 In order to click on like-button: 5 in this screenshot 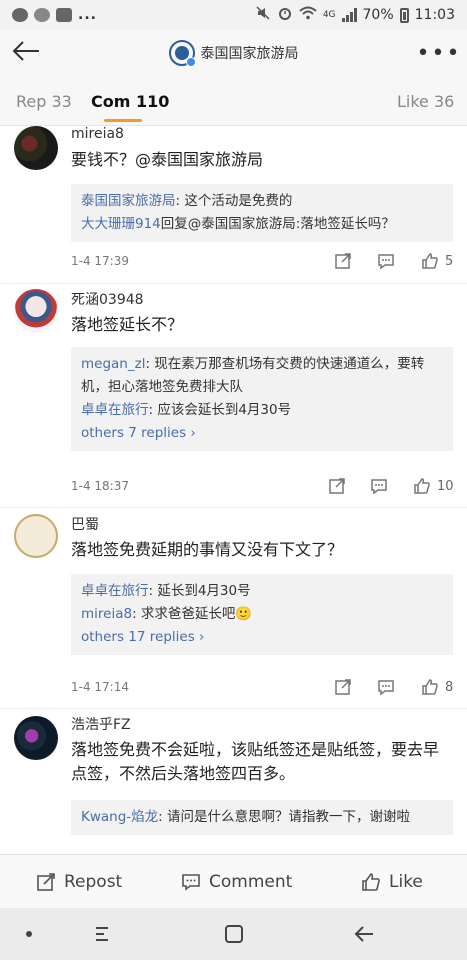, I will do `click(437, 261)`.